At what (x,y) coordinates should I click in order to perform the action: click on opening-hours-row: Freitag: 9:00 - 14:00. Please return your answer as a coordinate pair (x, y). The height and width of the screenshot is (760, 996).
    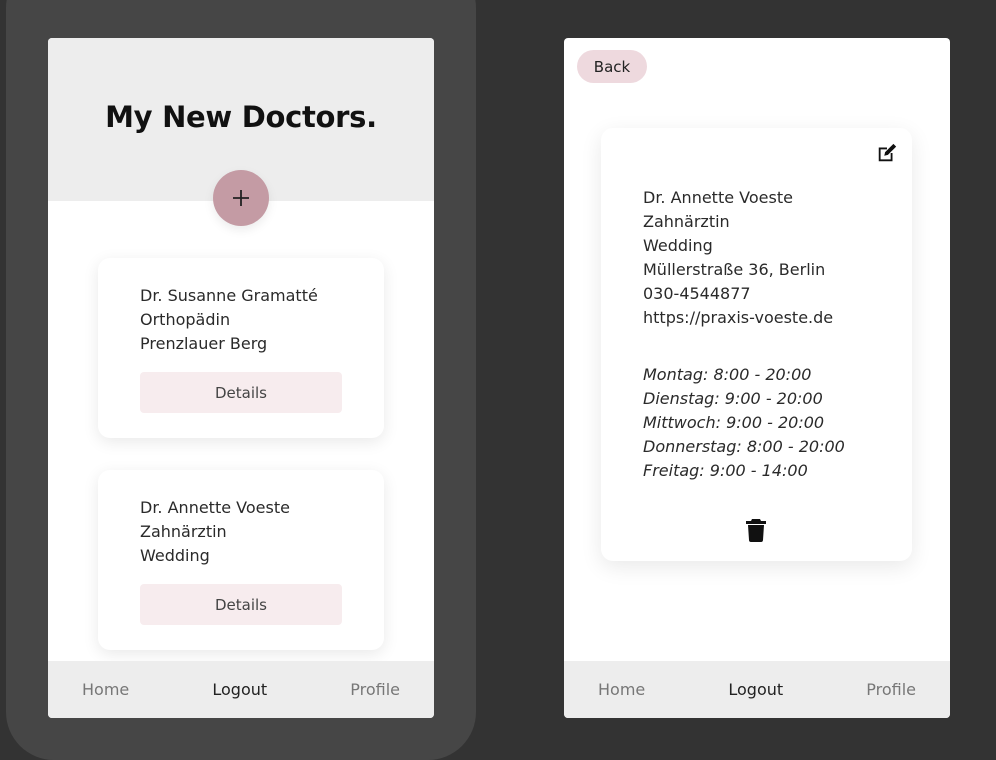
    Looking at the image, I should click on (725, 470).